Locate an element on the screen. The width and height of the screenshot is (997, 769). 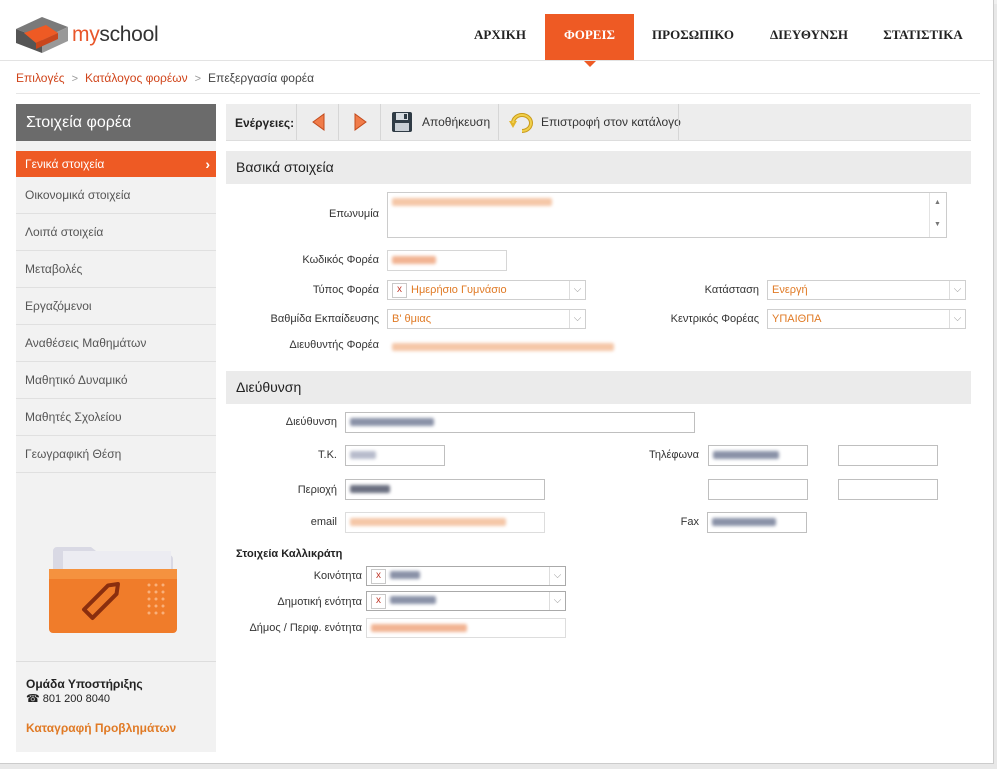
municipal-unit-select: x ⌵ is located at coordinates (466, 601).